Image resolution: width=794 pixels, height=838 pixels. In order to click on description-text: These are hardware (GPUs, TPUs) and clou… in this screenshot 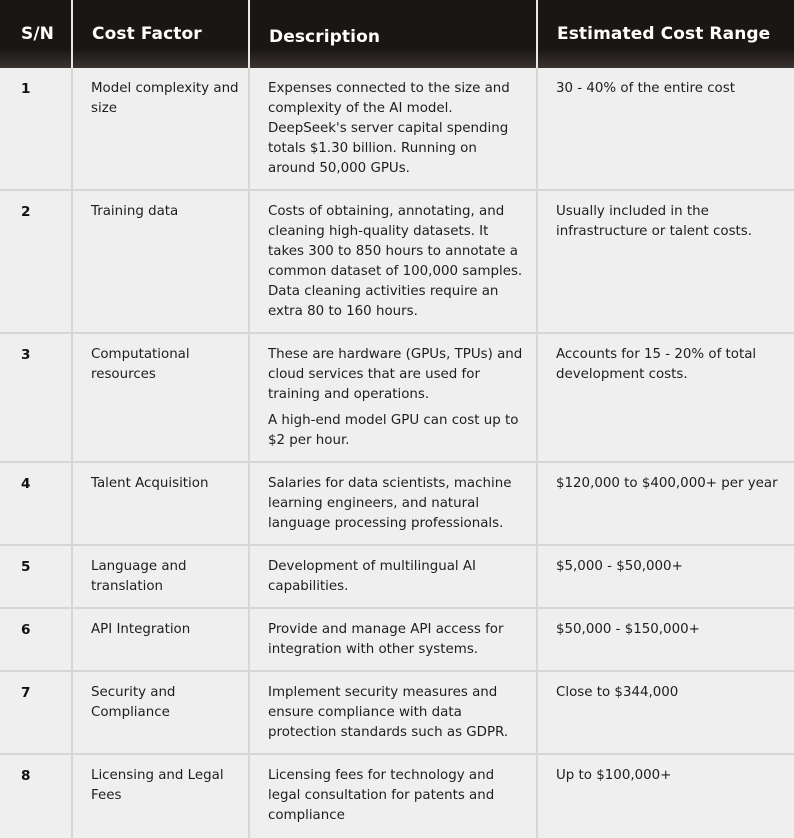, I will do `click(395, 374)`.